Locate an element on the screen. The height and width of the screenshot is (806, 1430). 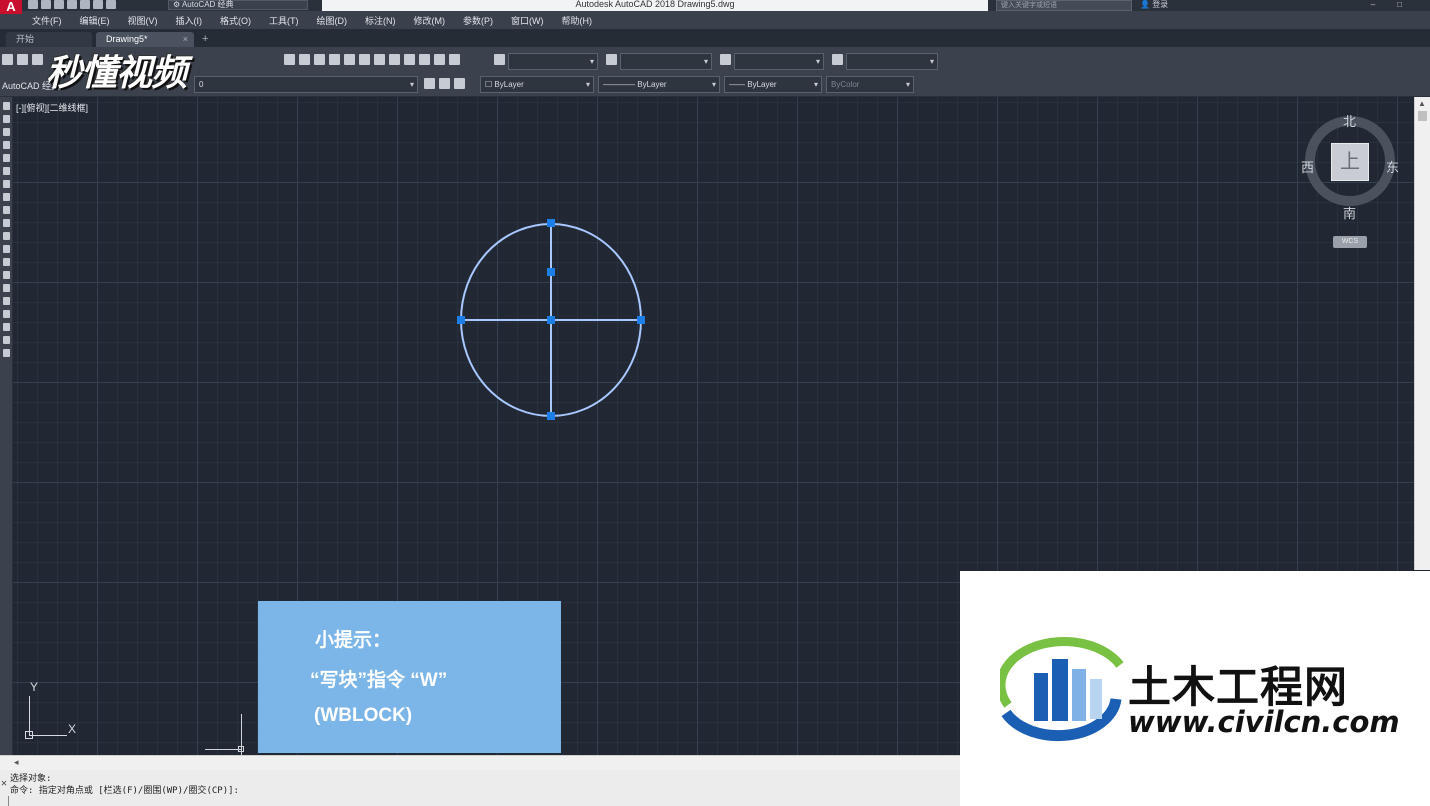
tip-overlay: 小提示： “写块”指令 “W” (WBLOCK) is located at coordinates (409, 677).